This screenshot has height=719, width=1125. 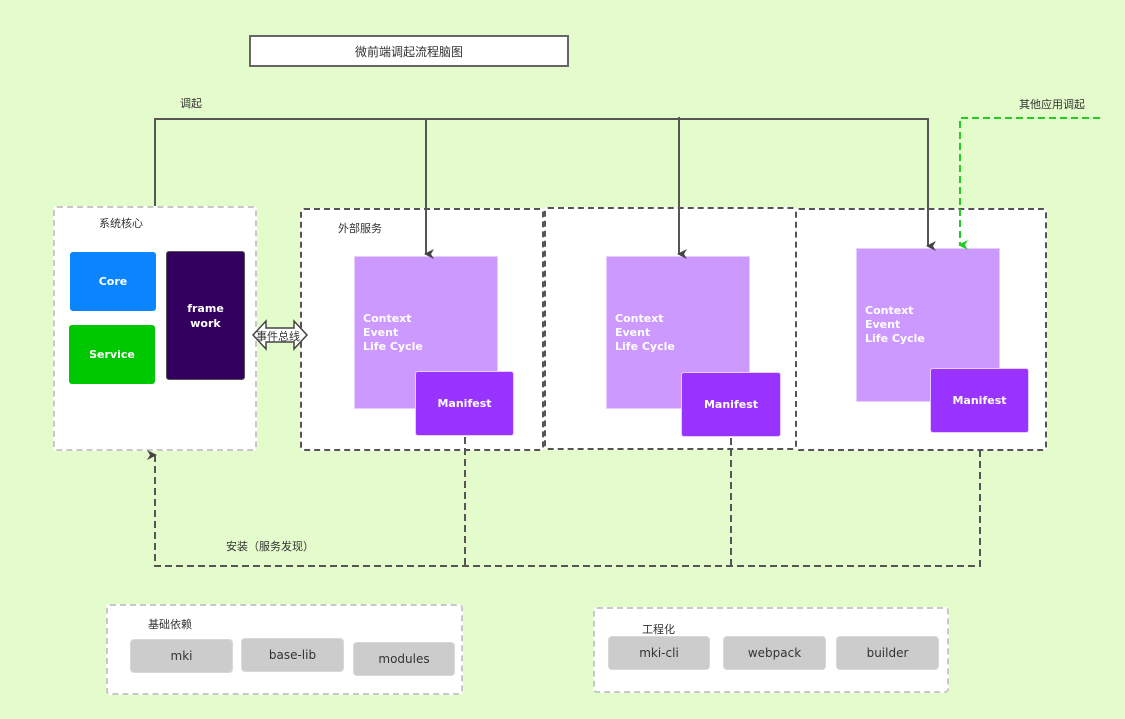 I want to click on chip-label: mki-cli, so click(x=659, y=653).